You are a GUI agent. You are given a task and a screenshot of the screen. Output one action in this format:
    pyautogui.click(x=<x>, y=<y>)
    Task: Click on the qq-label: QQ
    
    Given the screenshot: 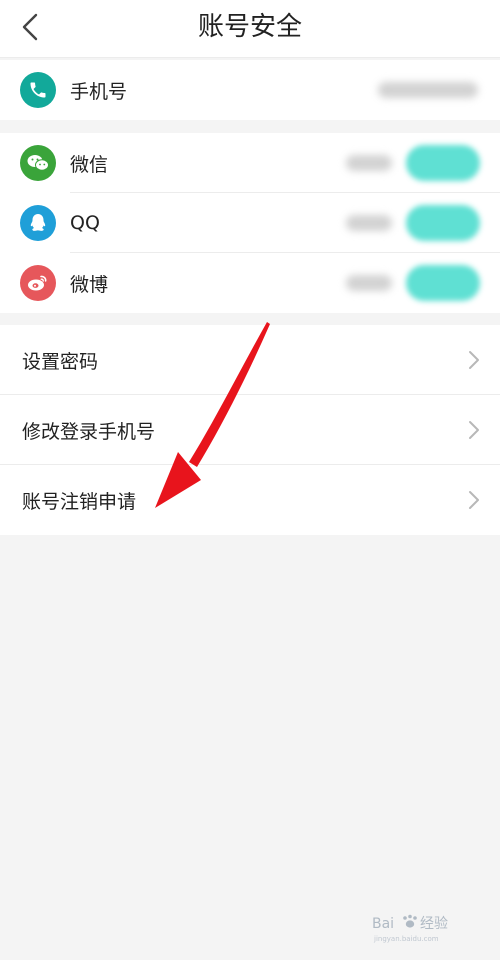 What is the action you would take?
    pyautogui.click(x=85, y=223)
    